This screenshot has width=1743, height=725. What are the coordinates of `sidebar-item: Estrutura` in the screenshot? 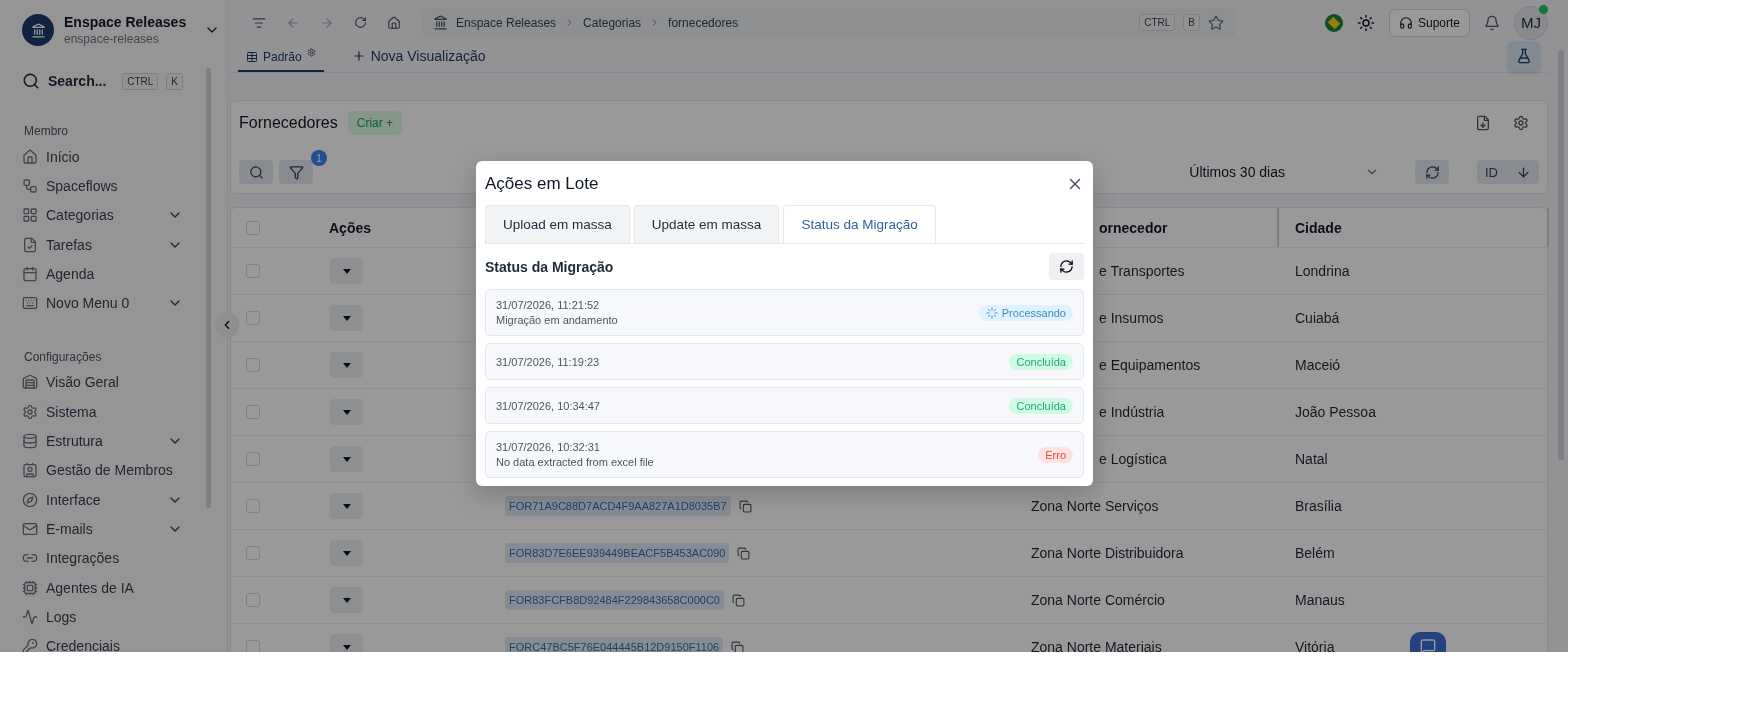 It's located at (124, 441).